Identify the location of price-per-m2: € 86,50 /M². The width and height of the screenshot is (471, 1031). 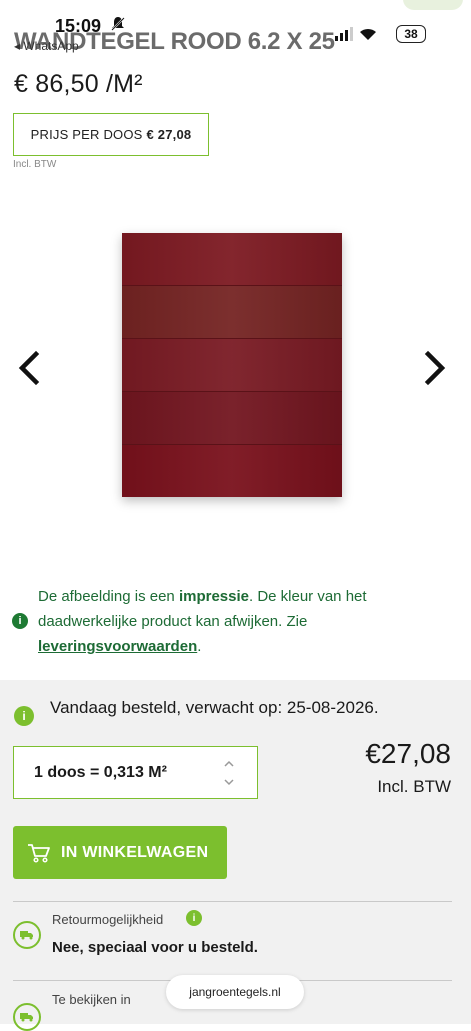
(78, 84).